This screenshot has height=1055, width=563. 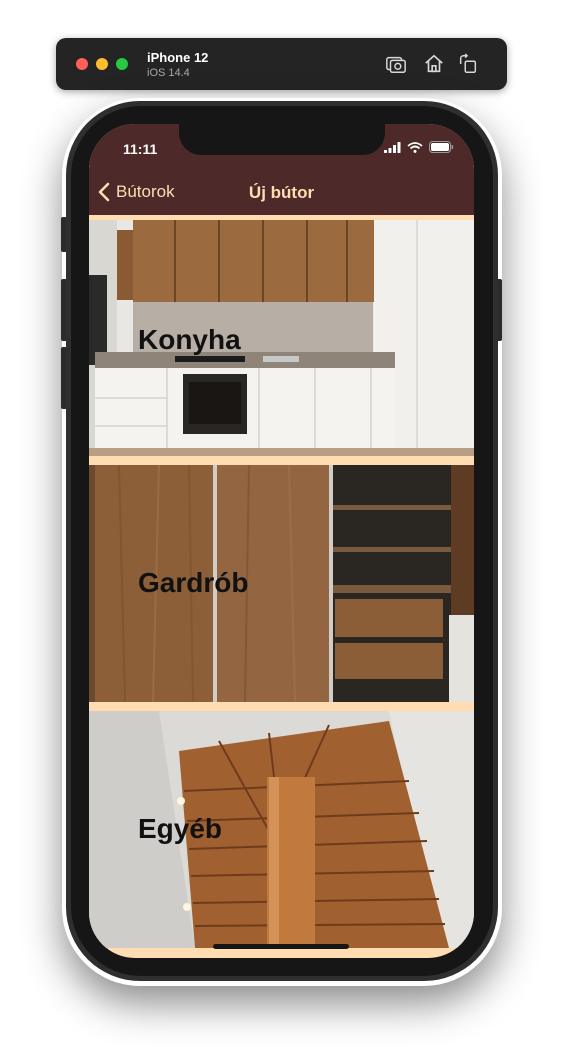 What do you see at coordinates (82, 64) in the screenshot?
I see `close-window-button` at bounding box center [82, 64].